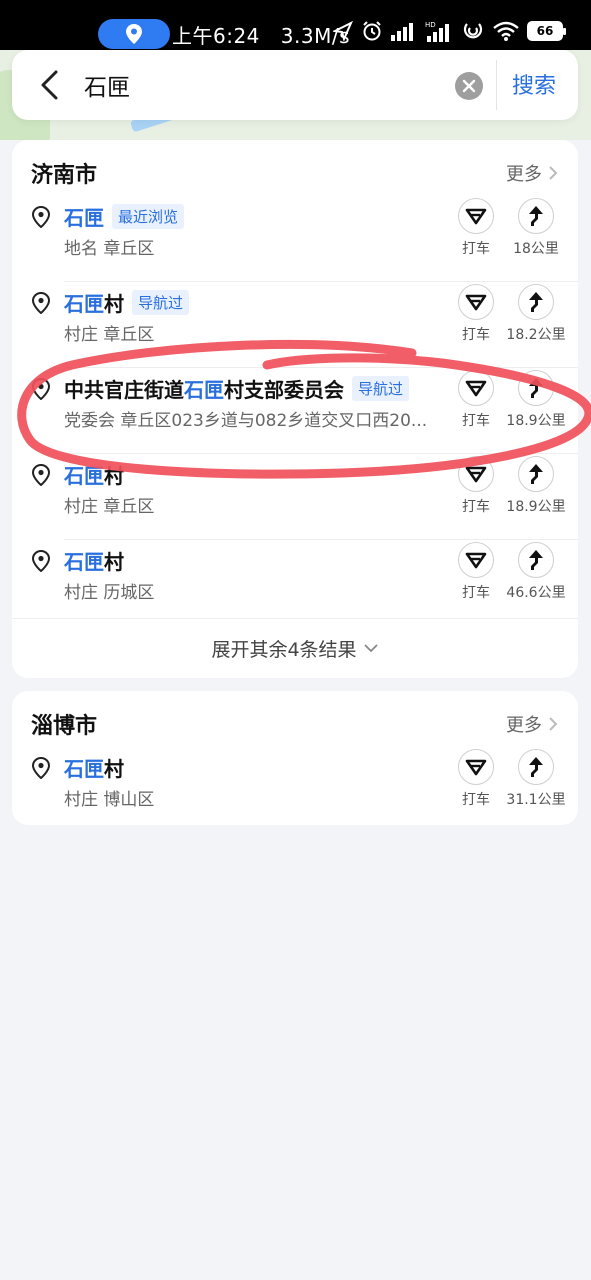 The height and width of the screenshot is (1280, 591). What do you see at coordinates (534, 84) in the screenshot?
I see `search-button: 搜索` at bounding box center [534, 84].